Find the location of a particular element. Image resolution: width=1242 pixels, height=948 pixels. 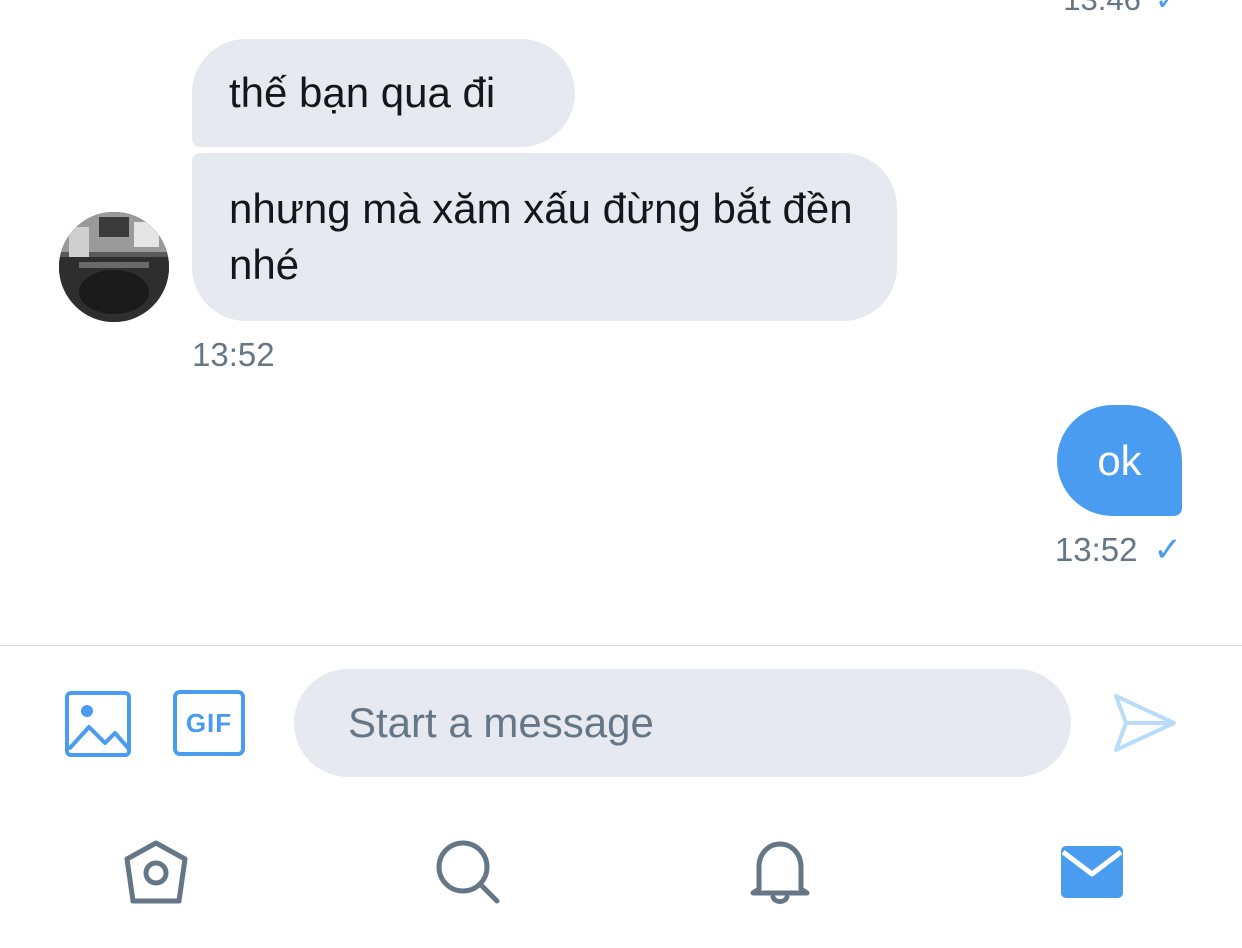

avatar is located at coordinates (114, 267).